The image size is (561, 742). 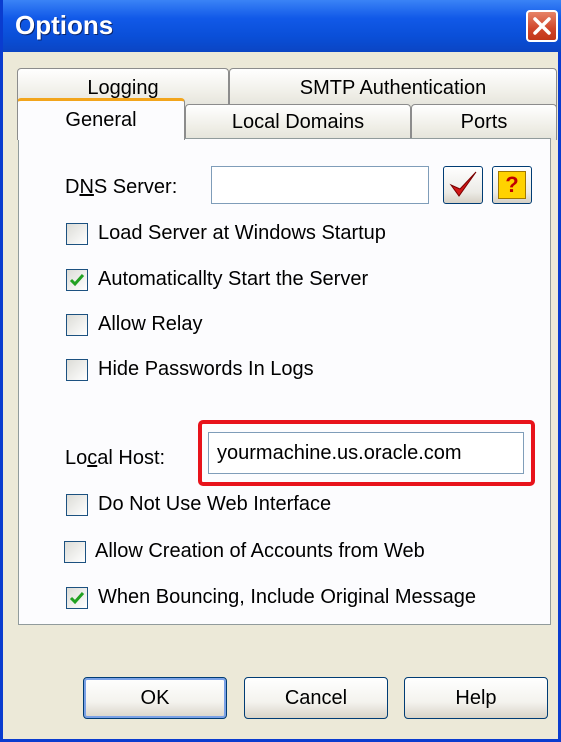 What do you see at coordinates (123, 88) in the screenshot?
I see `tab-logging-label: Logging` at bounding box center [123, 88].